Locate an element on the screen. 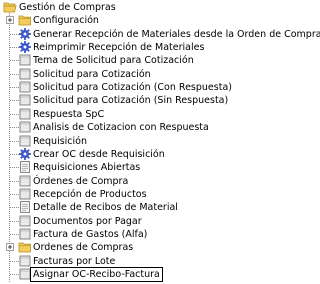 Image resolution: width=320 pixels, height=284 pixels. tree-item-label: Órdenes de Compra is located at coordinates (81, 181).